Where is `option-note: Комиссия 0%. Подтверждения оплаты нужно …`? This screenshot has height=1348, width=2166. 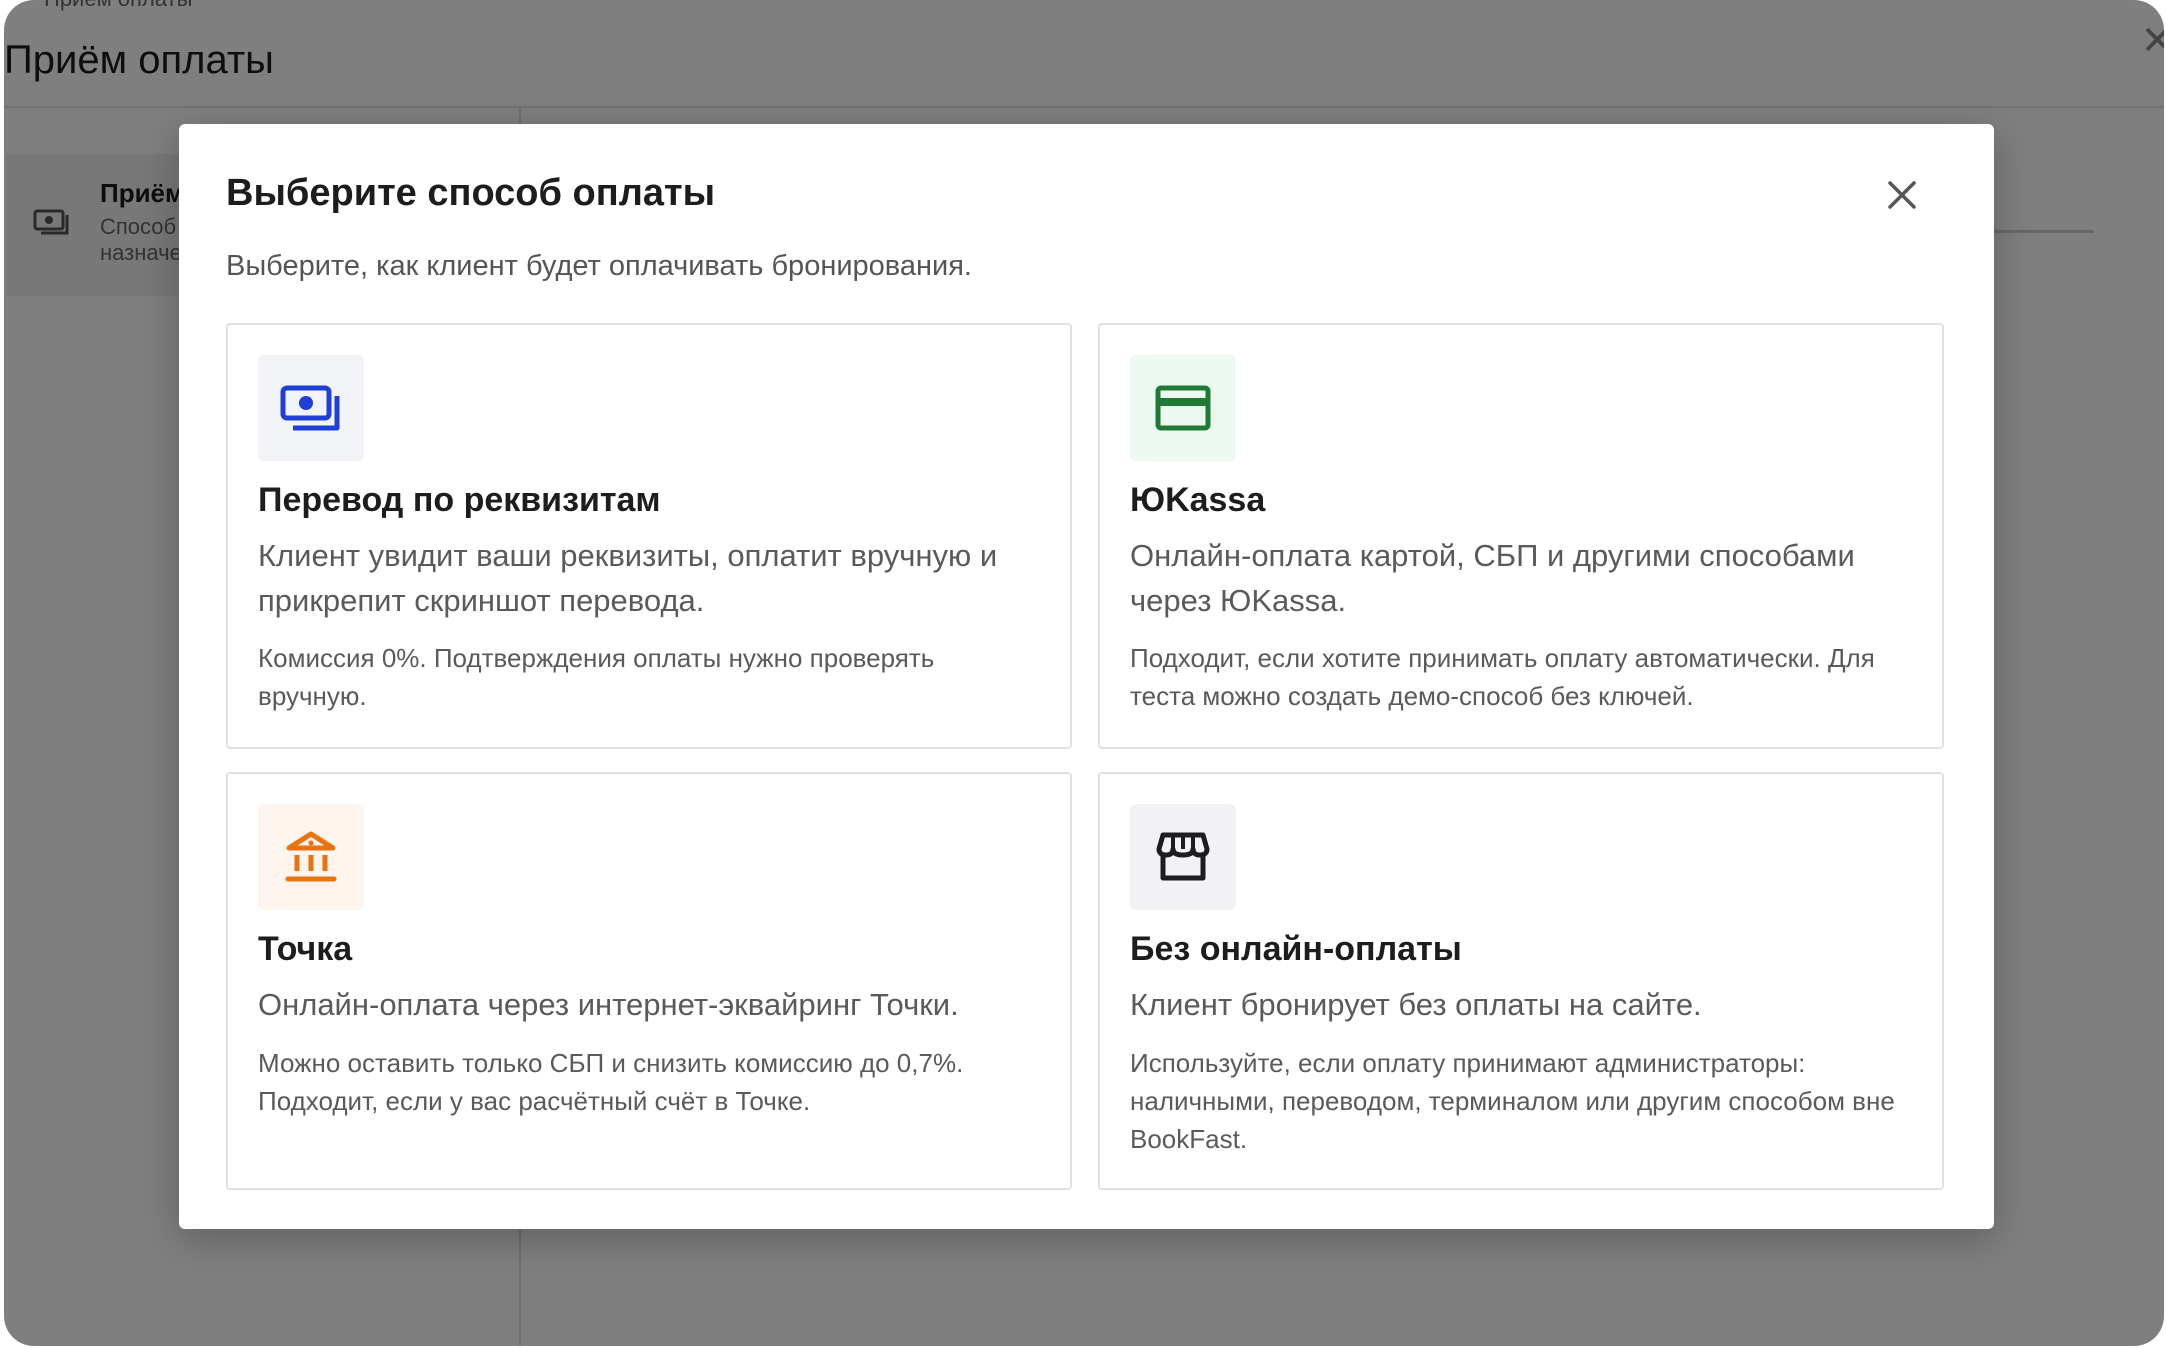 option-note: Комиссия 0%. Подтверждения оплаты нужно … is located at coordinates (596, 677).